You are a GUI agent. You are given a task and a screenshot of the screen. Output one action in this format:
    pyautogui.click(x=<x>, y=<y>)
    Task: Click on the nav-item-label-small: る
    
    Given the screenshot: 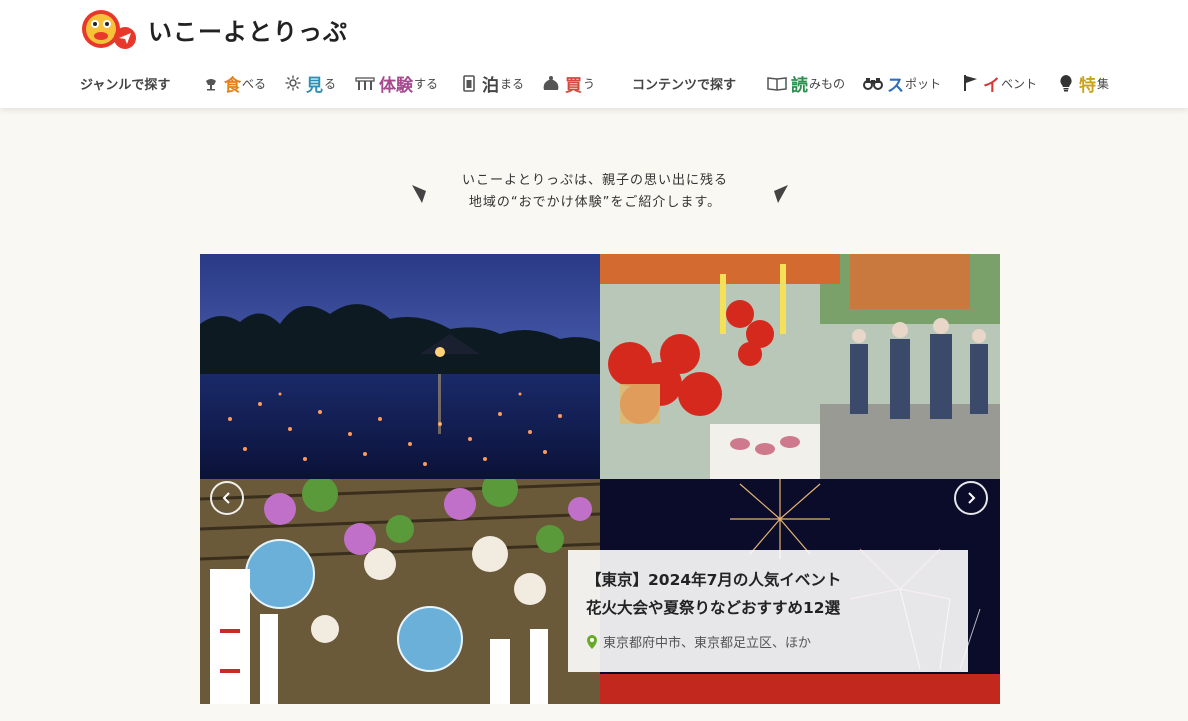 What is the action you would take?
    pyautogui.click(x=330, y=83)
    